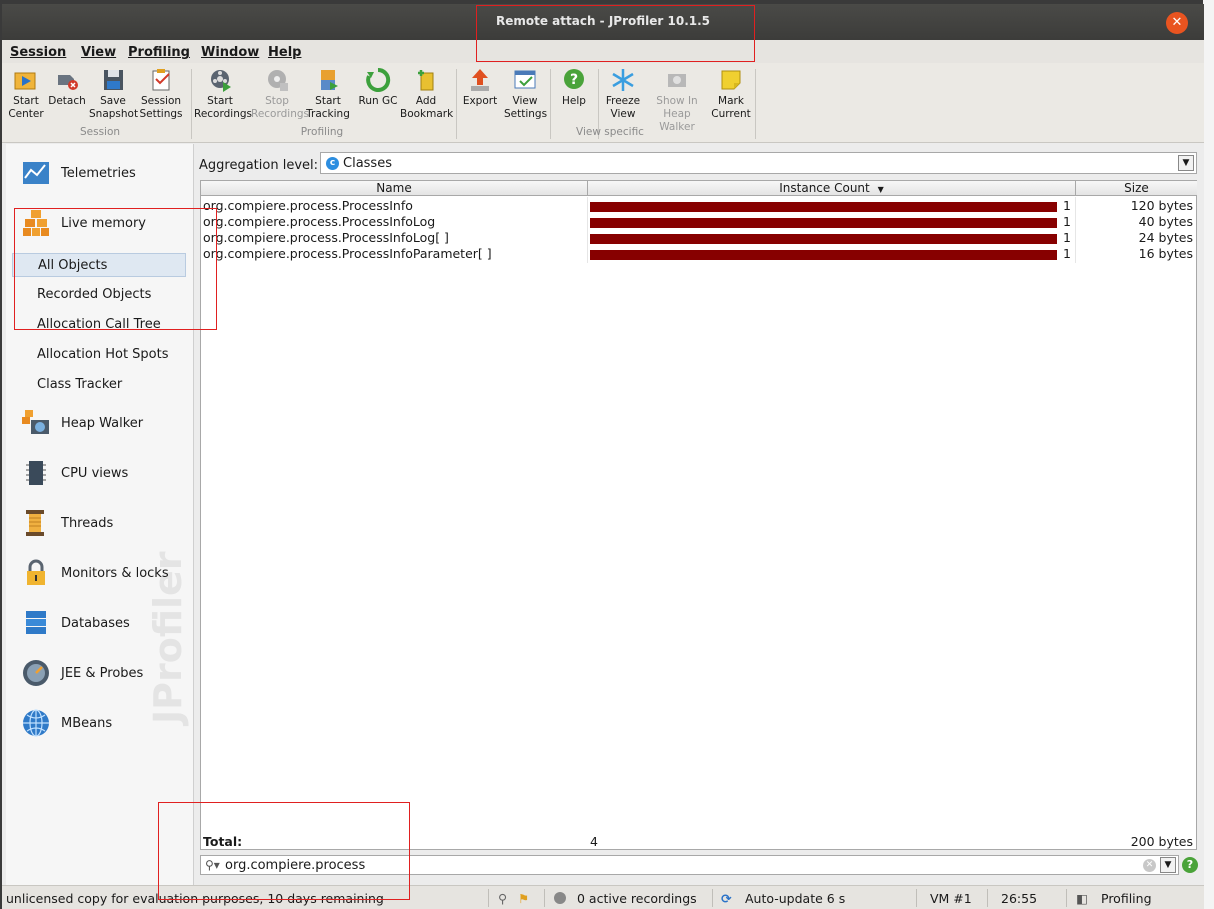 Image resolution: width=1214 pixels, height=909 pixels. What do you see at coordinates (523, 898) in the screenshot?
I see `flag-icon: ⚑` at bounding box center [523, 898].